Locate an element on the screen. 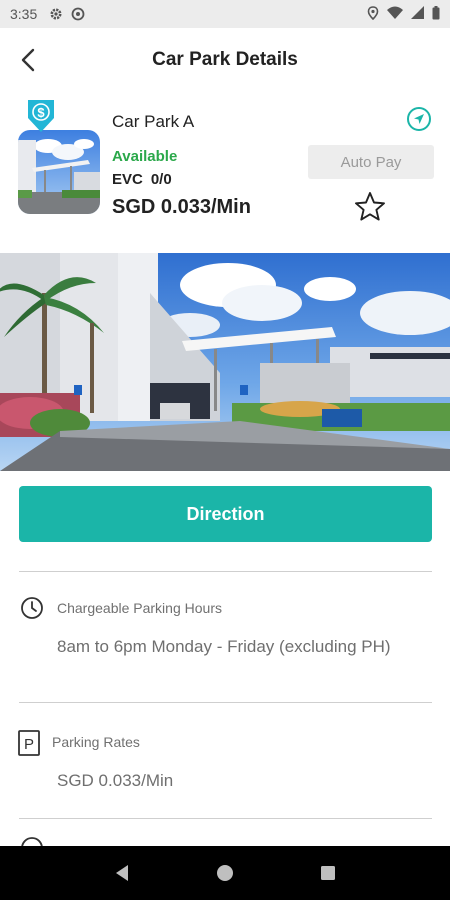 This screenshot has width=450, height=900. status-time: 3:35 is located at coordinates (24, 14).